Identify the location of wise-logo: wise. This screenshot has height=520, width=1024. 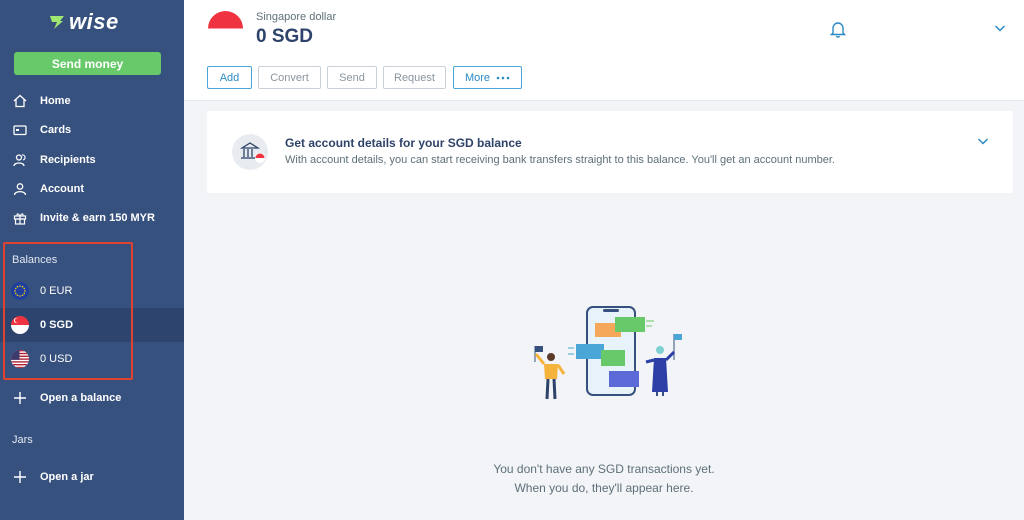
(83, 21).